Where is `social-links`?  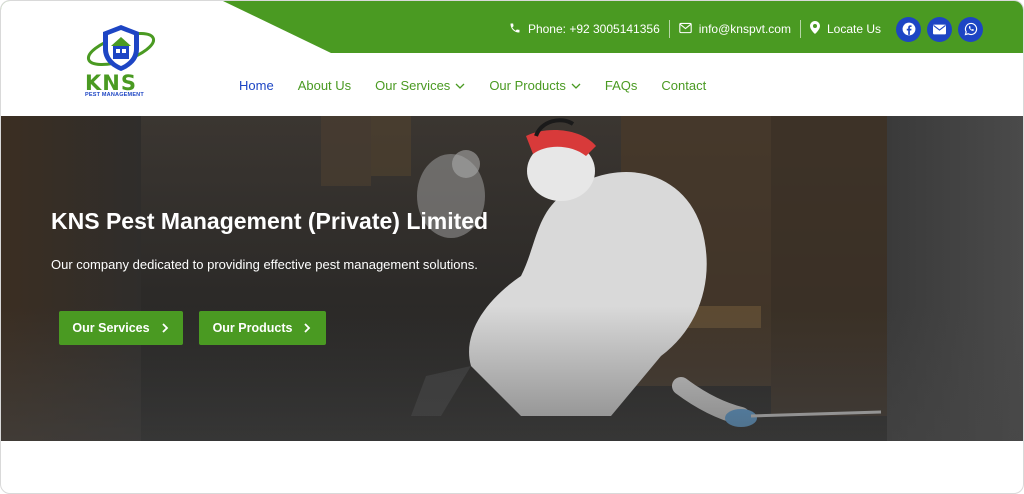 social-links is located at coordinates (939, 29).